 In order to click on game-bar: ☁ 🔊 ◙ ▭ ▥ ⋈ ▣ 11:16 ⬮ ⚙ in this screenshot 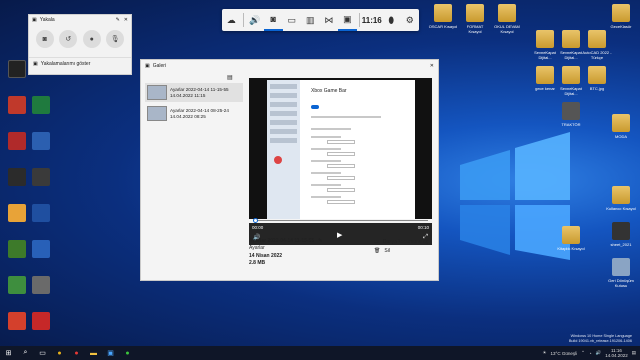, I will do `click(320, 20)`.